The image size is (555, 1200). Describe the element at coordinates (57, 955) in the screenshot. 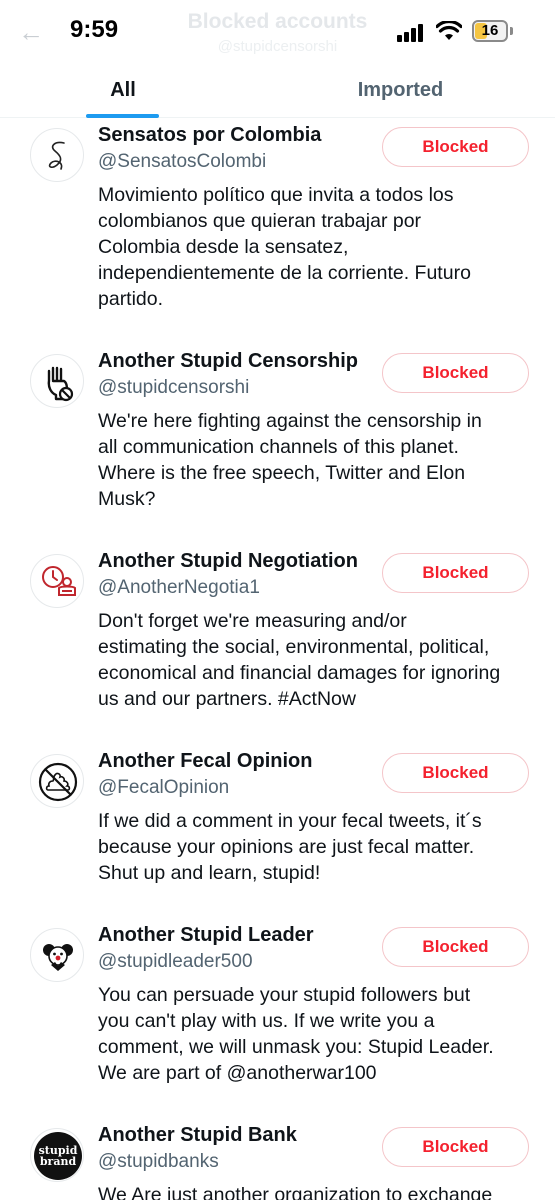

I see `clown-icon` at that location.